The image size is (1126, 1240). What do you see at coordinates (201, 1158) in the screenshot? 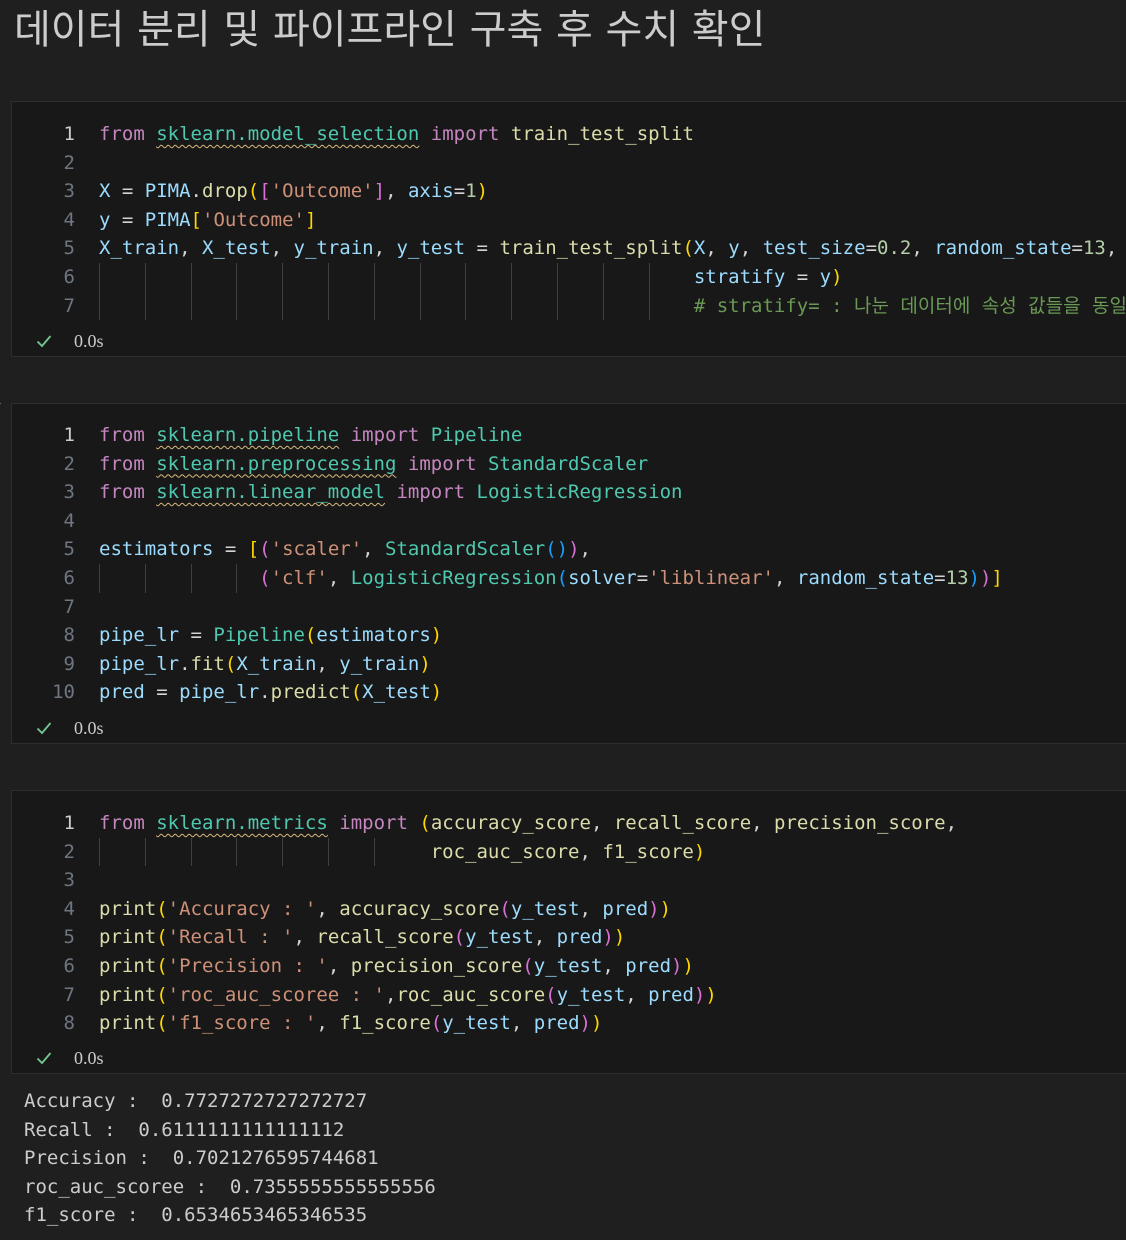
I see `output-line: Precision : 0.7021276595744681` at bounding box center [201, 1158].